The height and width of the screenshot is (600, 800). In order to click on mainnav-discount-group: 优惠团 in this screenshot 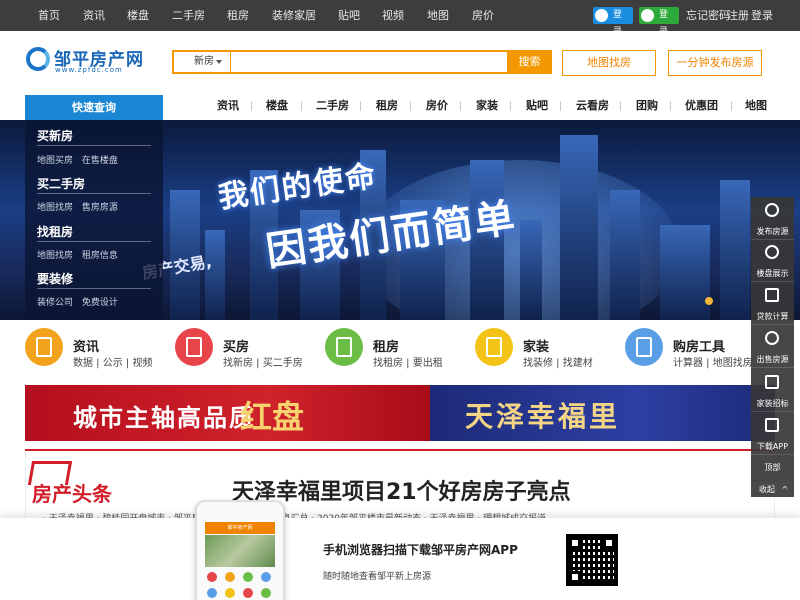, I will do `click(701, 107)`.